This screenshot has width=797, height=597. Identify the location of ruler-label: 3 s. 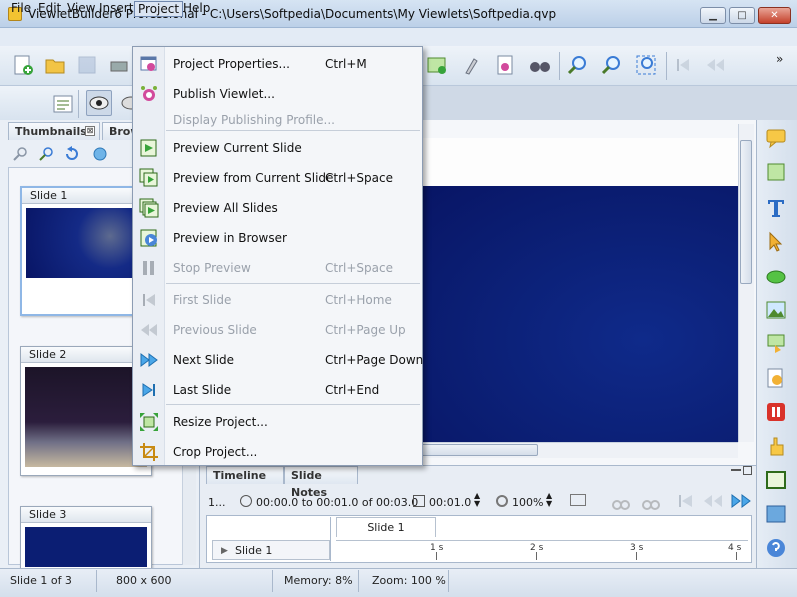
(637, 548).